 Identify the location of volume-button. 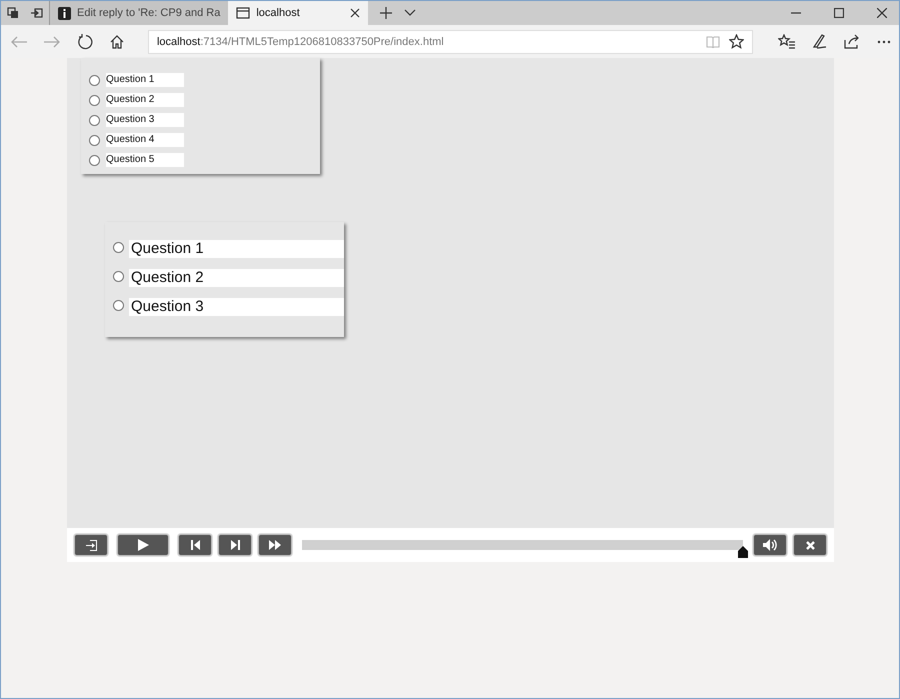
(770, 545).